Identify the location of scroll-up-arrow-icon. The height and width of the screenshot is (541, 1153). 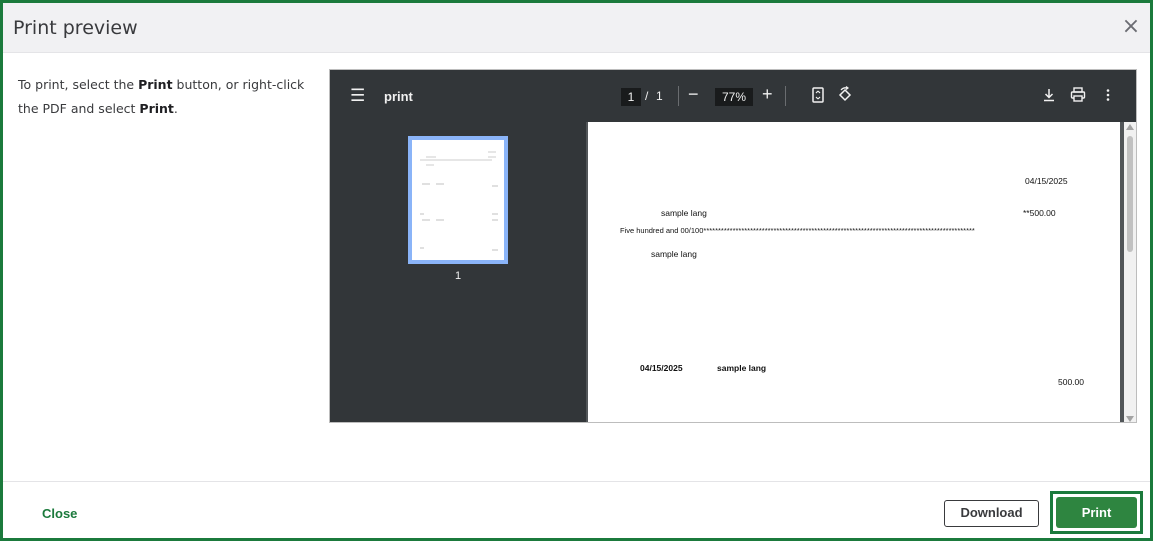
(1130, 127).